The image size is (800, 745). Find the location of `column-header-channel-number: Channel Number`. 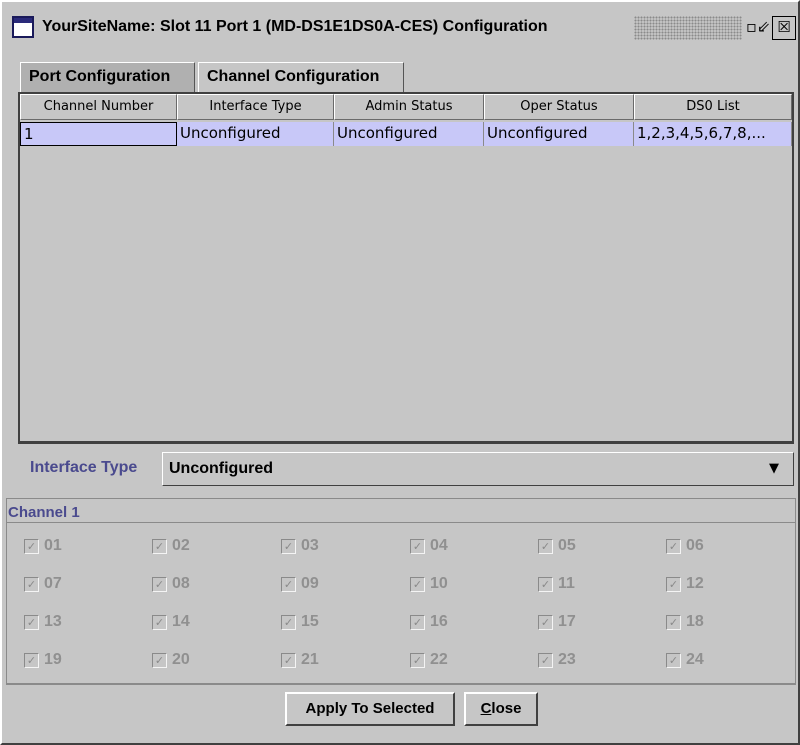

column-header-channel-number: Channel Number is located at coordinates (98, 107).